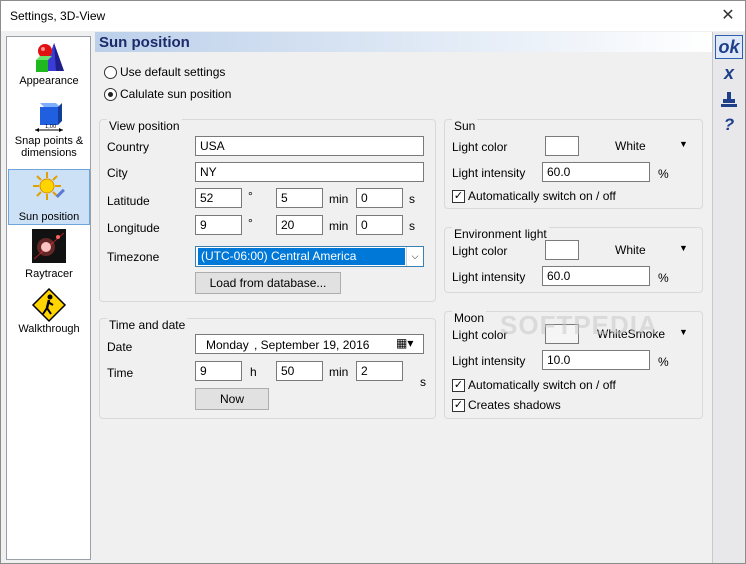  What do you see at coordinates (301, 256) in the screenshot?
I see `timezone-value: (UTC-06:00) Central America` at bounding box center [301, 256].